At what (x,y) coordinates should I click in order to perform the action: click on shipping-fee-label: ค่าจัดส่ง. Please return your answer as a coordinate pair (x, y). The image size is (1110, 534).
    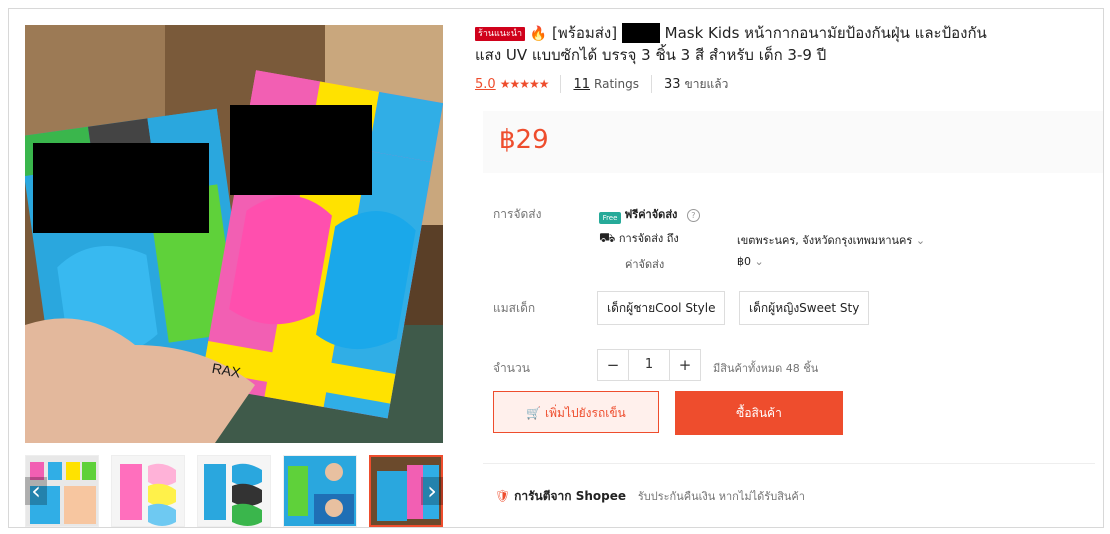
    Looking at the image, I should click on (645, 264).